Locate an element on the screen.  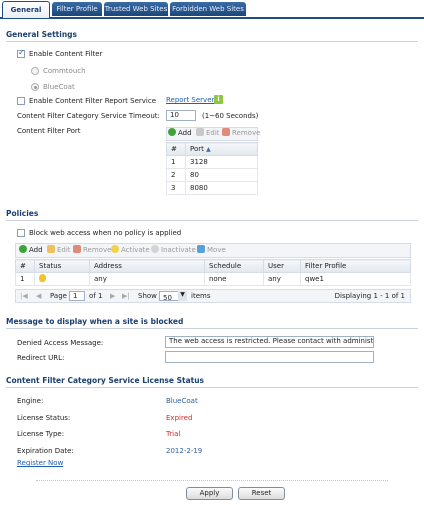
page-size-value: 50 is located at coordinates (167, 297).